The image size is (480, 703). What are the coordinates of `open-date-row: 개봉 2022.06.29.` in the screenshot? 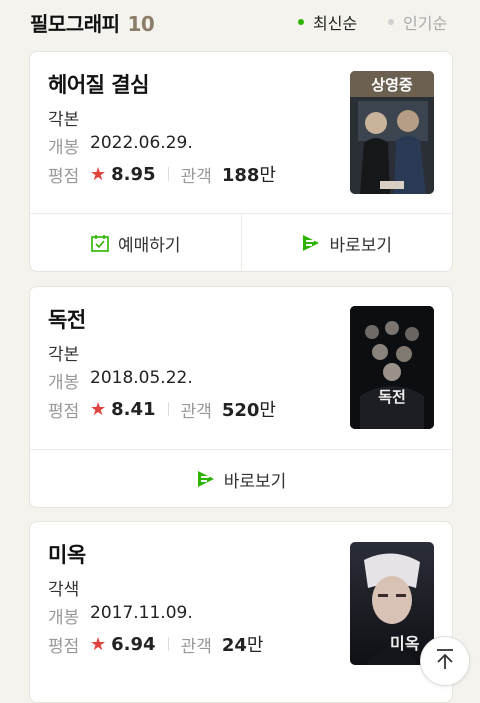 It's located at (120, 145).